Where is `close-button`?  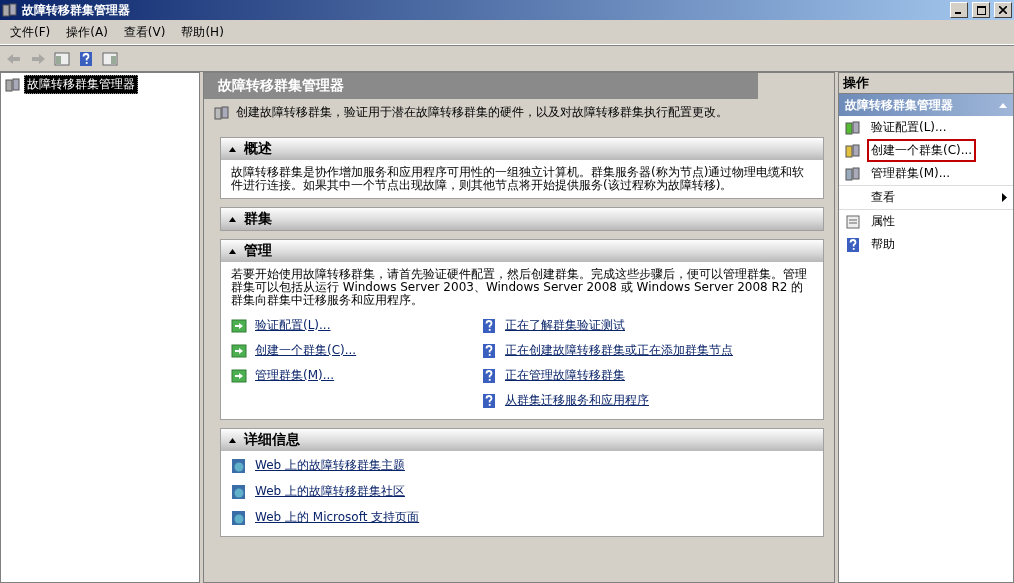 close-button is located at coordinates (1003, 10).